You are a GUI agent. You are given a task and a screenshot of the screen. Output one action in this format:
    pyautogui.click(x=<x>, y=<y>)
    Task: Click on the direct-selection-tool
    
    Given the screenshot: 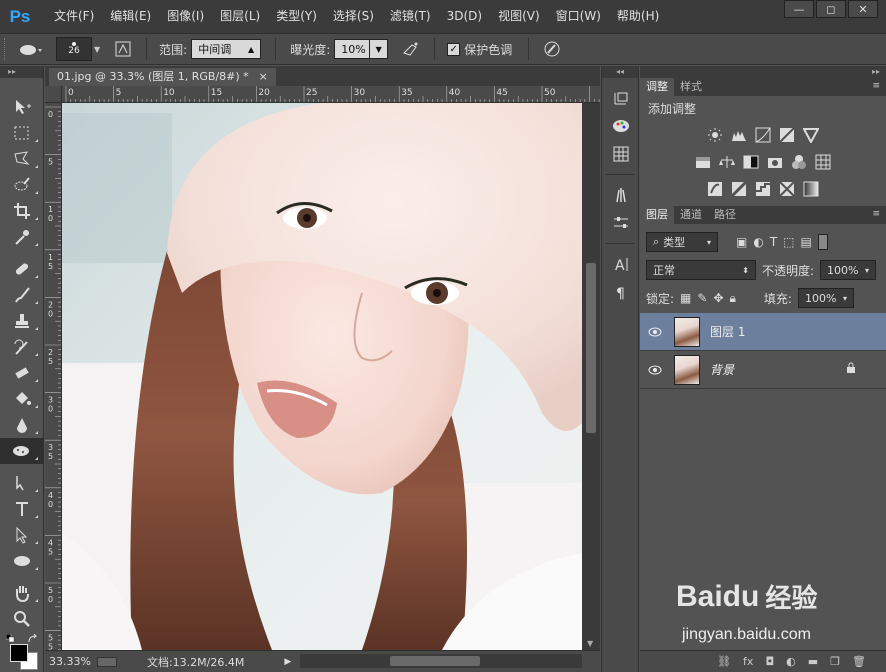 What is the action you would take?
    pyautogui.click(x=22, y=535)
    